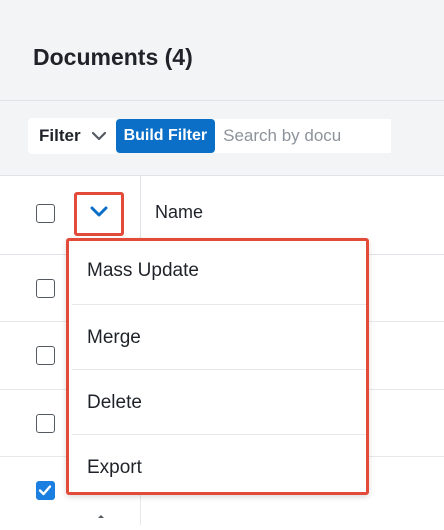  What do you see at coordinates (222, 338) in the screenshot?
I see `menu-item-merge: Merge` at bounding box center [222, 338].